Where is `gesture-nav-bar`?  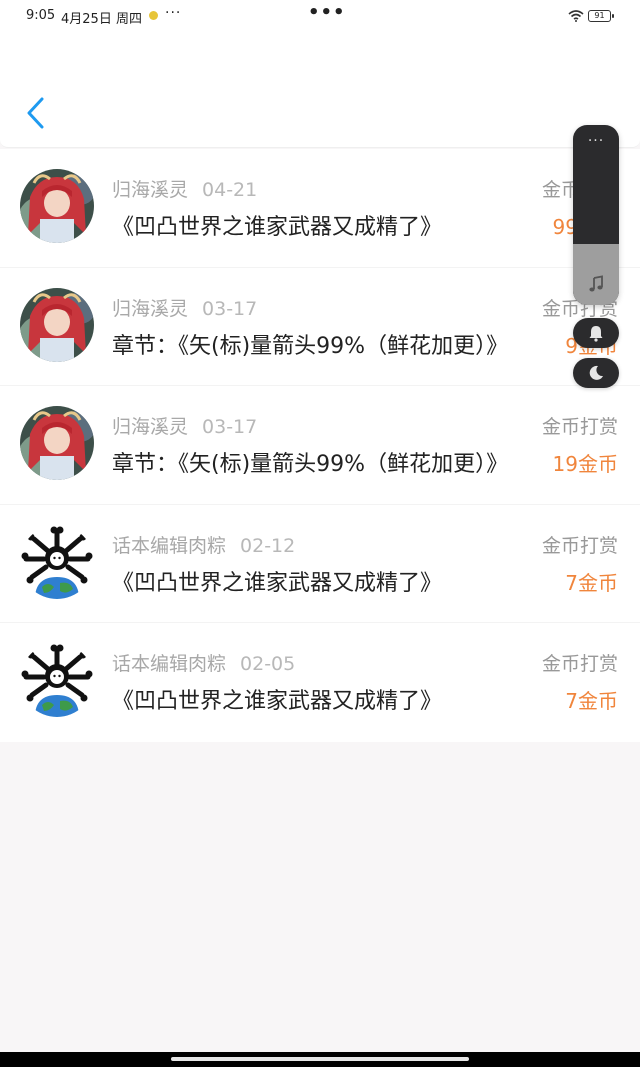
gesture-nav-bar is located at coordinates (320, 1059).